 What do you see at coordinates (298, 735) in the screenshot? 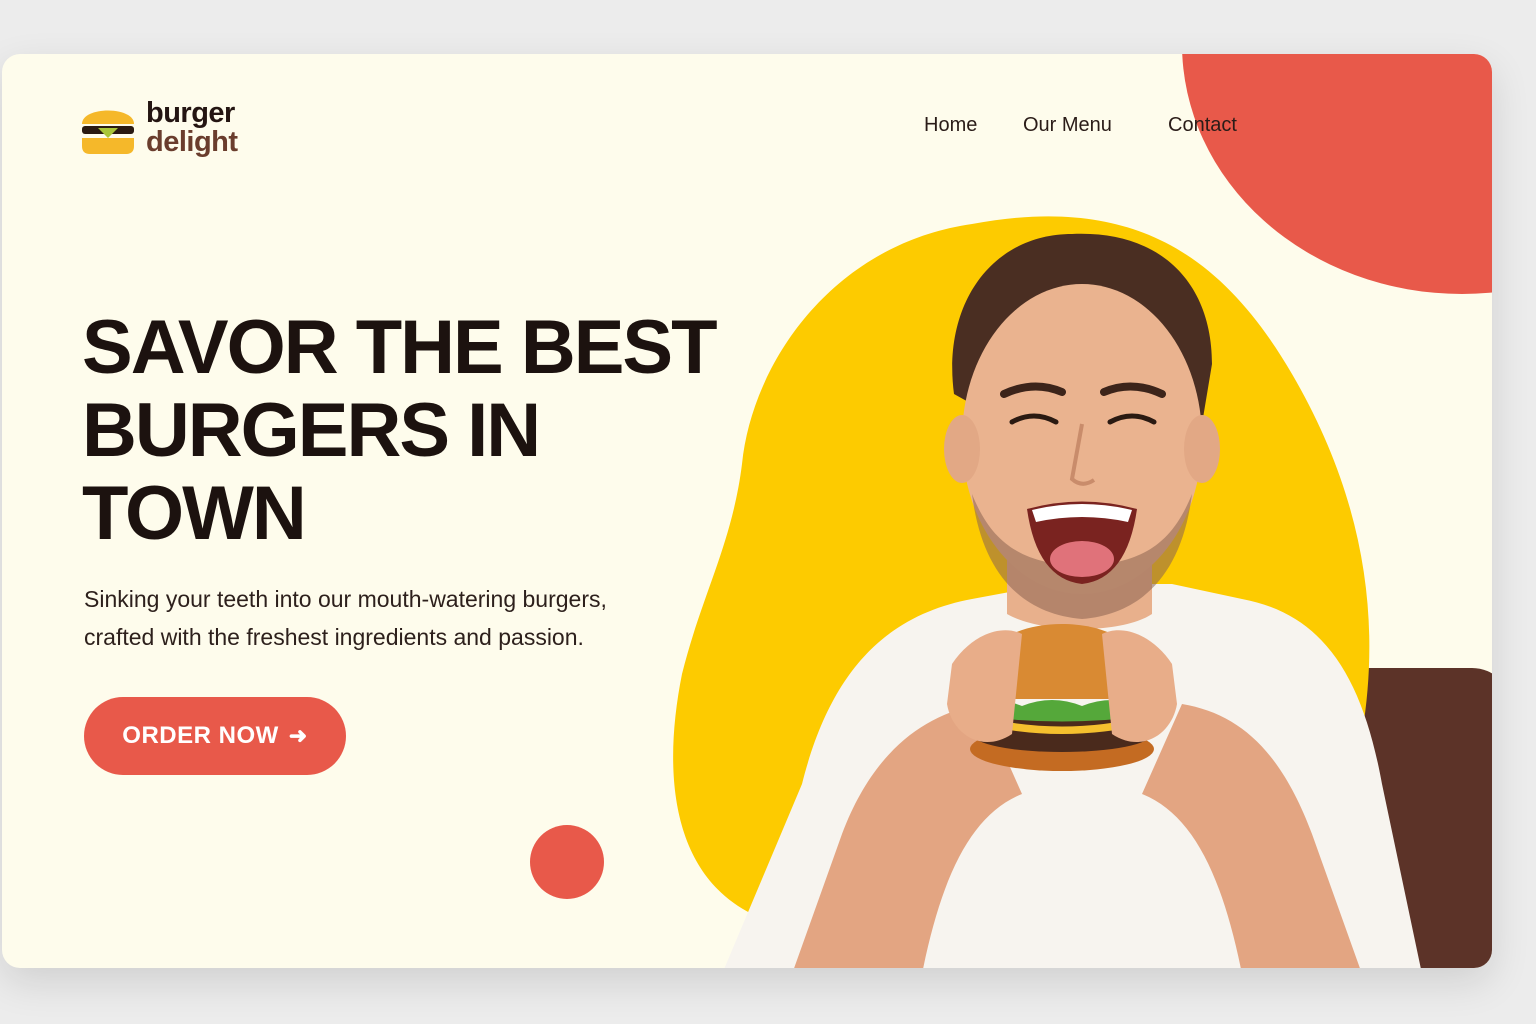
I see `arrow-right-icon: ➜` at bounding box center [298, 735].